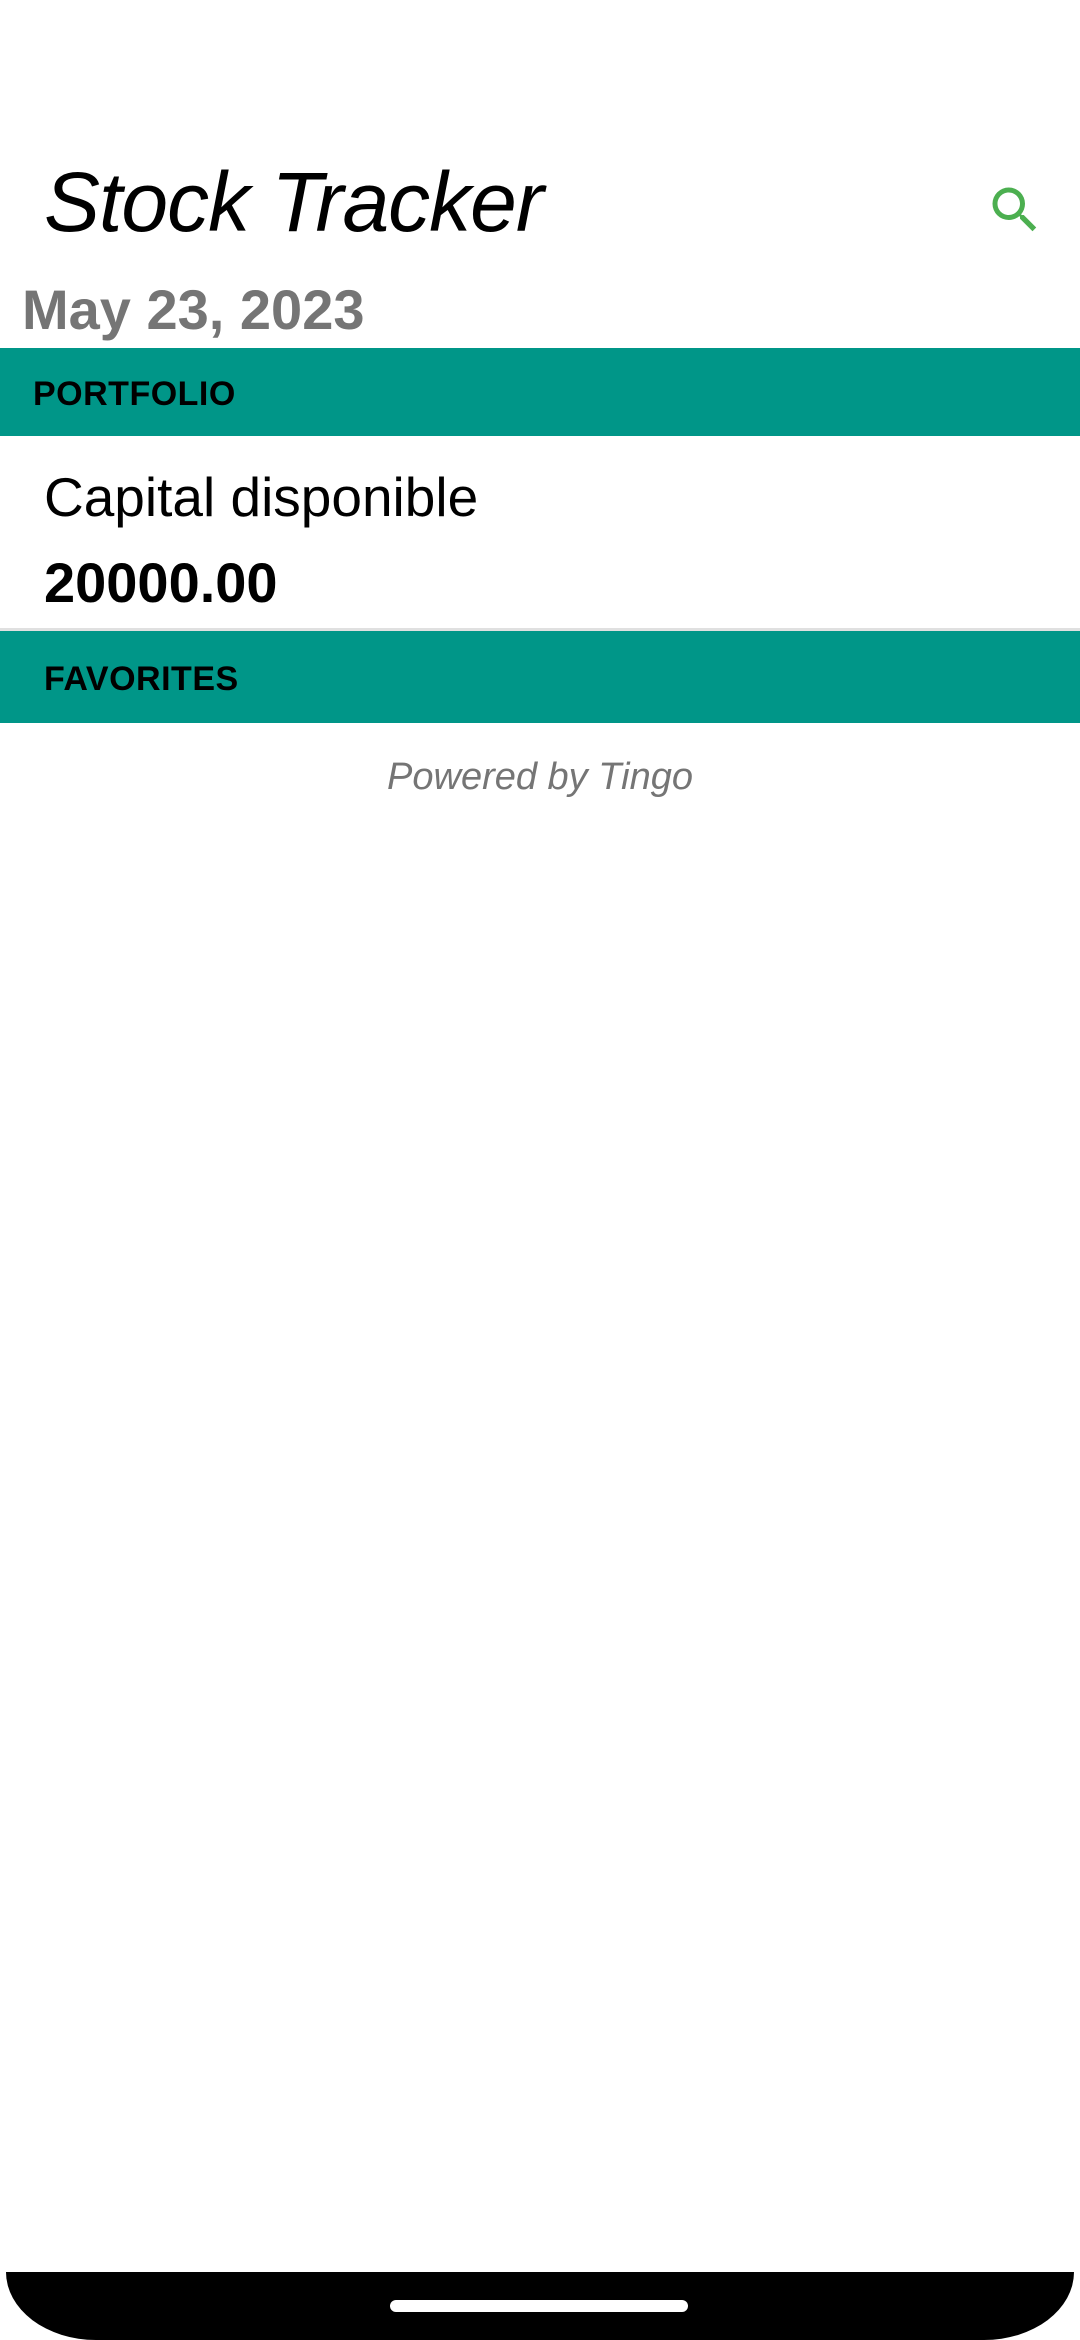 Image resolution: width=1080 pixels, height=2340 pixels. Describe the element at coordinates (261, 497) in the screenshot. I see `capital-label: Capital disponible` at that location.